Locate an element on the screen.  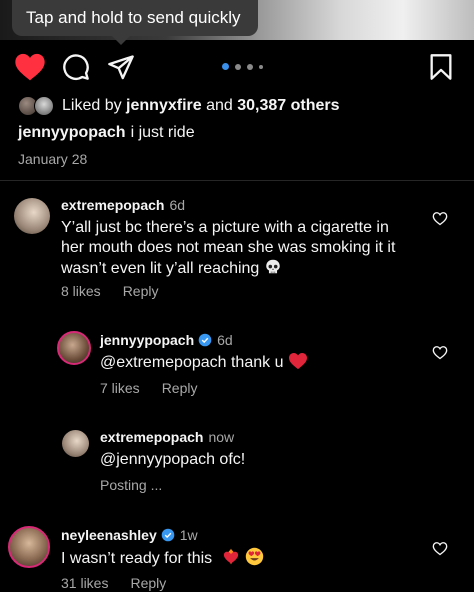
post-date: January 28 is located at coordinates (53, 159).